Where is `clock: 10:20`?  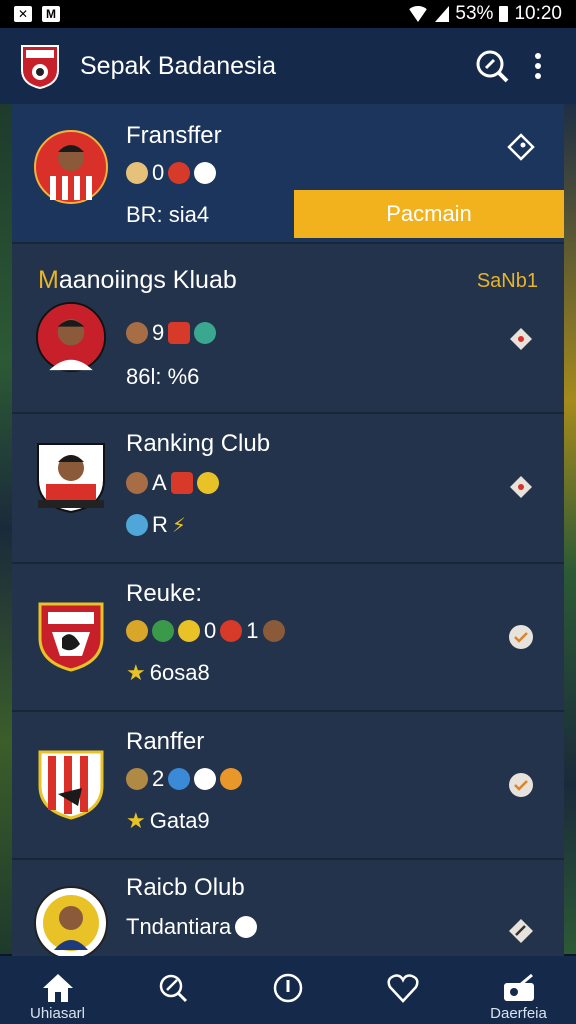 clock: 10:20 is located at coordinates (538, 13).